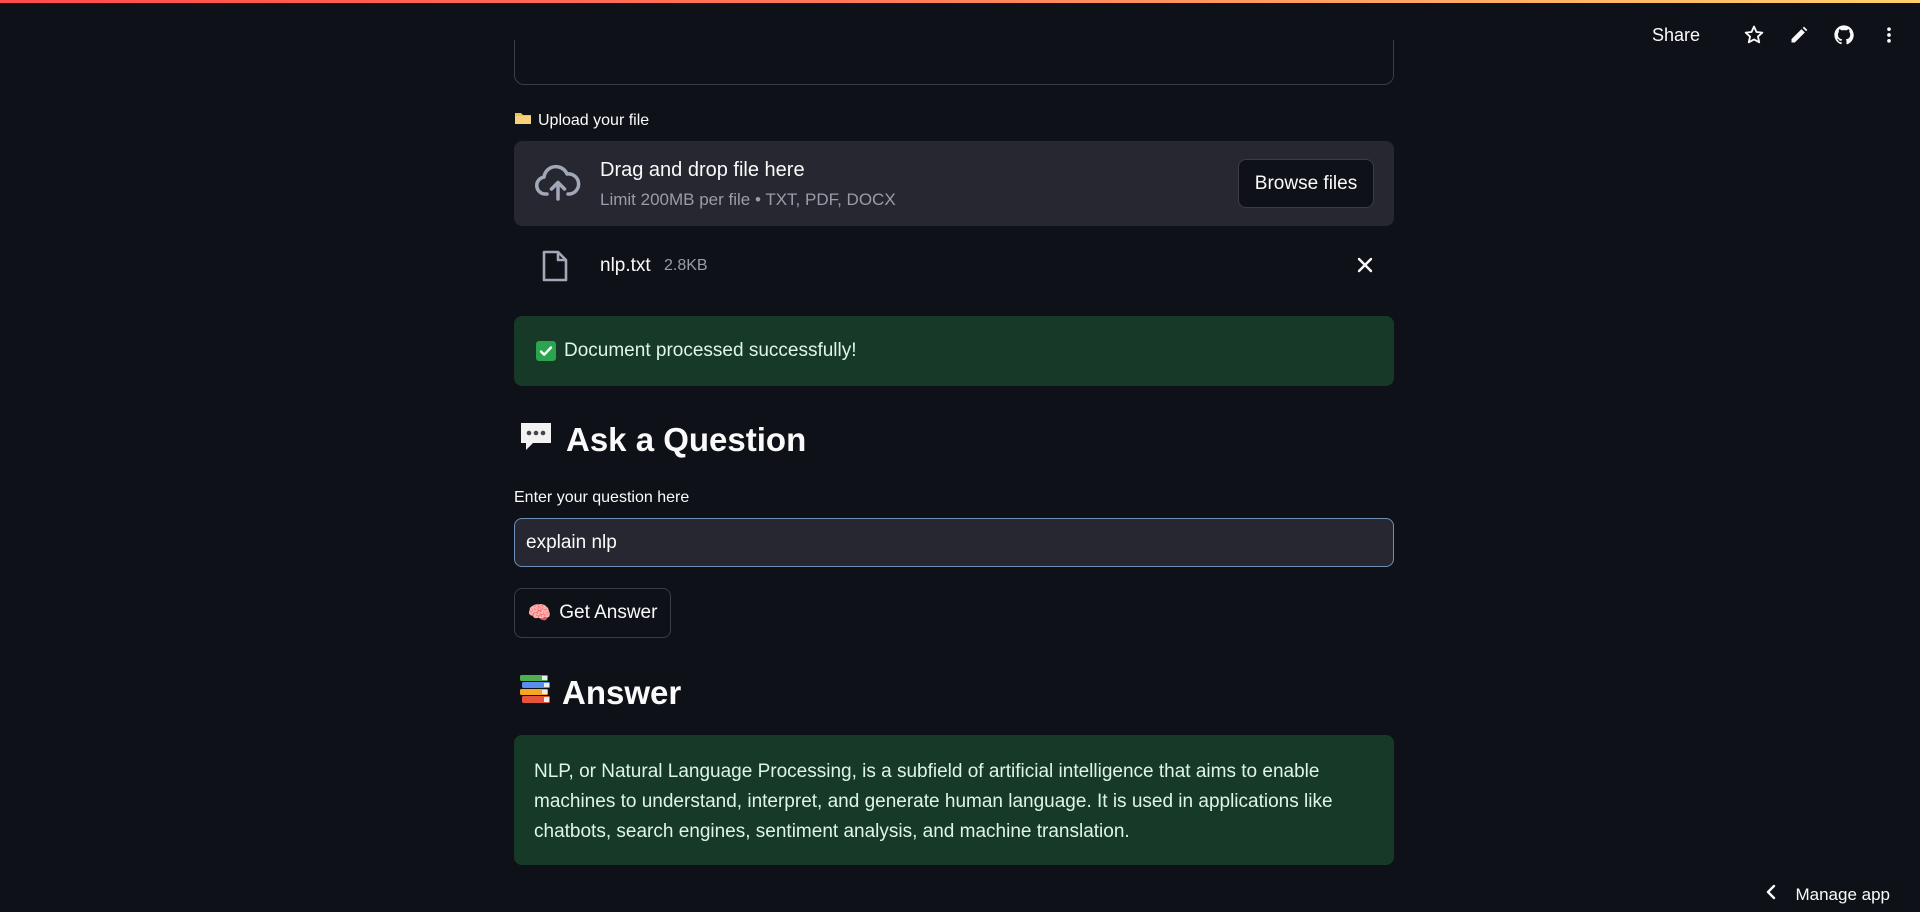 Image resolution: width=1920 pixels, height=912 pixels. I want to click on file-size: 2.8KB, so click(686, 265).